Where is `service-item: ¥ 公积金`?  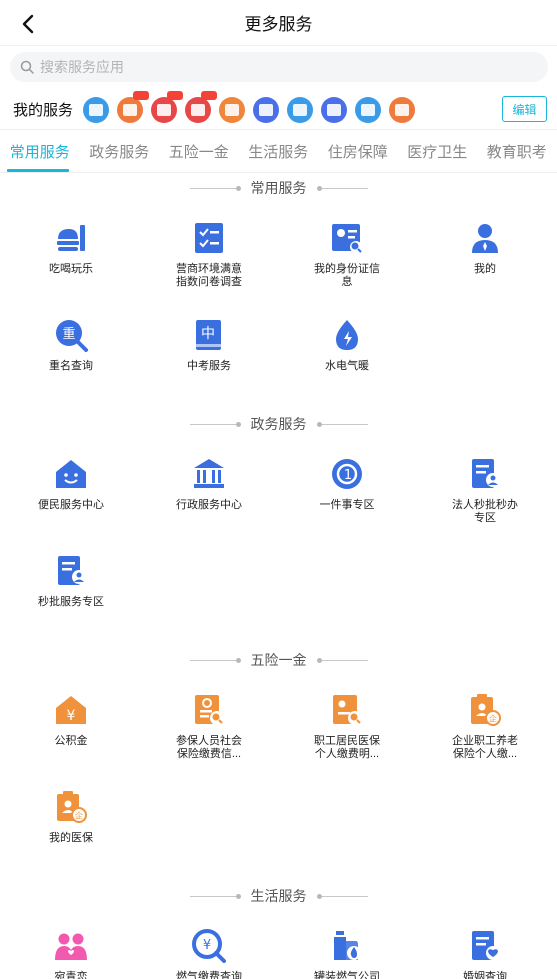
service-item: ¥ 公积金 is located at coordinates (71, 723).